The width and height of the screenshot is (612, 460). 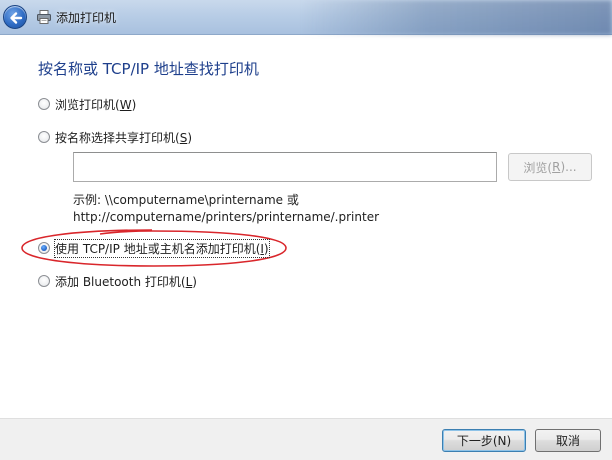 What do you see at coordinates (456, 17) in the screenshot?
I see `title-bar-glass` at bounding box center [456, 17].